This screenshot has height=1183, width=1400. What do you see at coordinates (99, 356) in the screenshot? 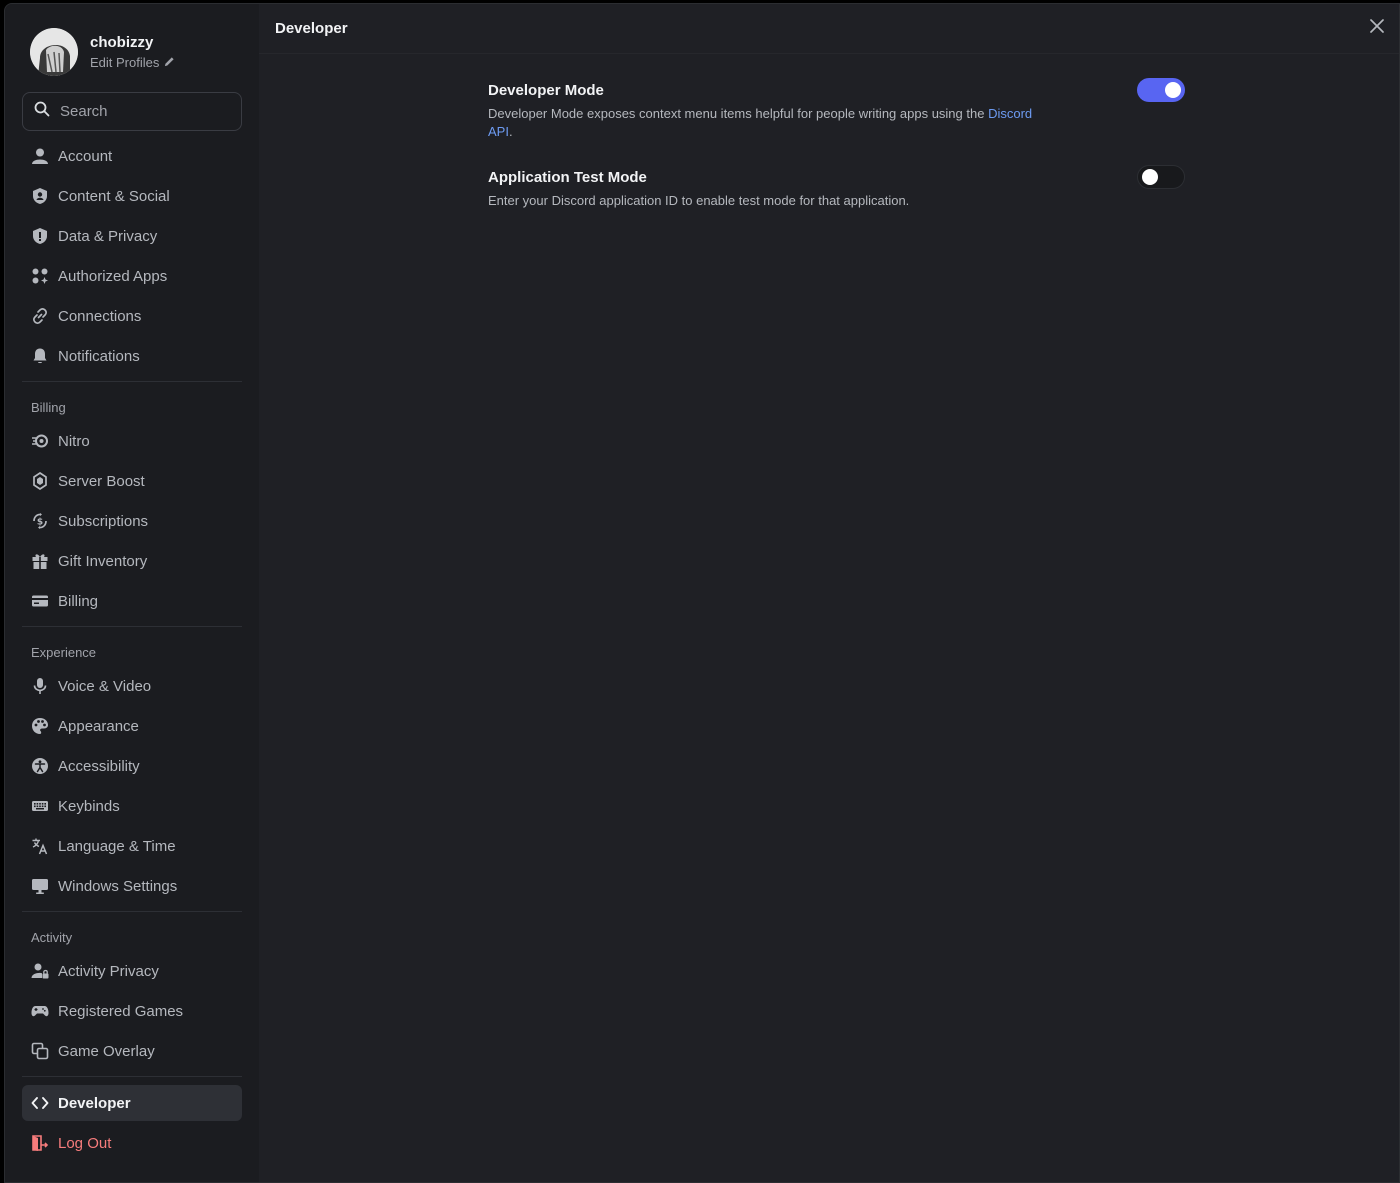
I see `sidebar-item-label: Notifications` at bounding box center [99, 356].